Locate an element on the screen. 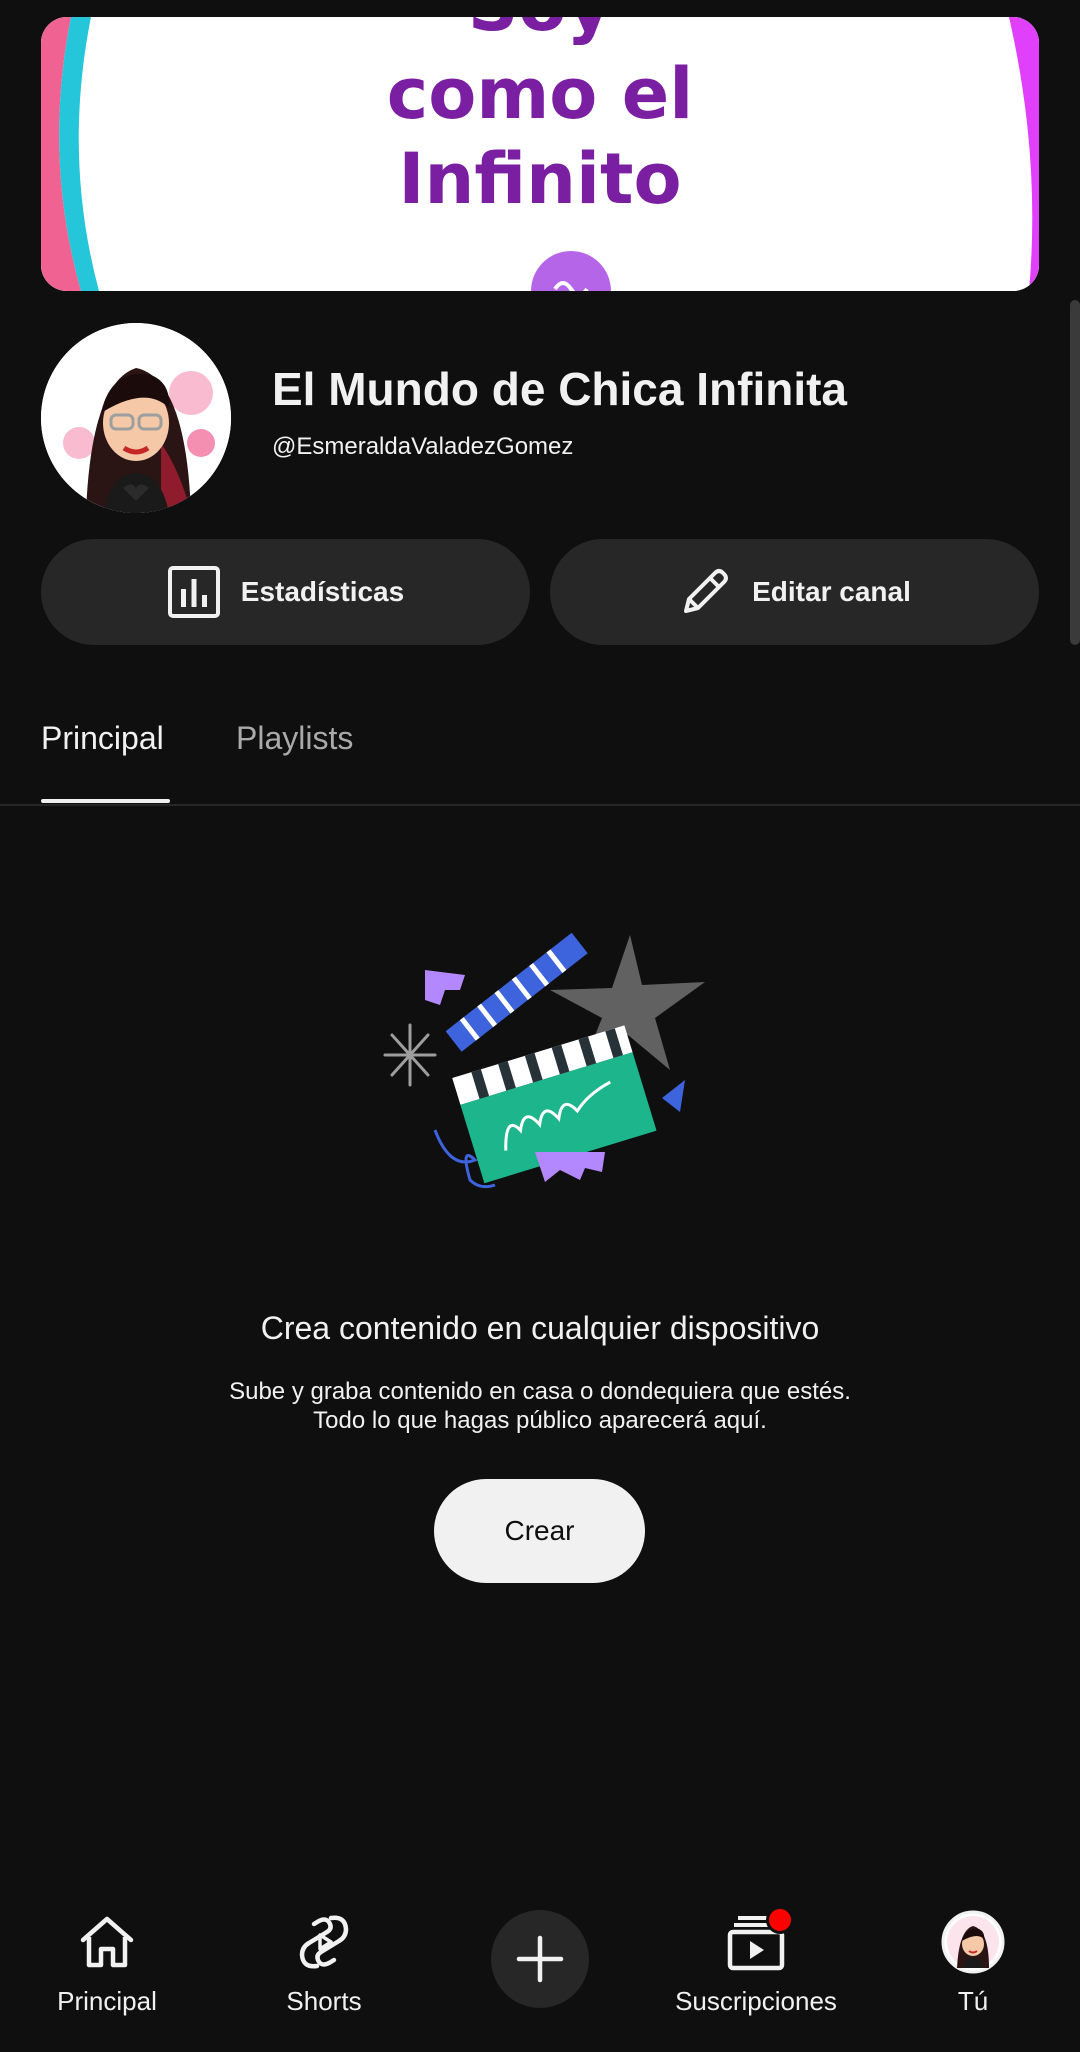 The height and width of the screenshot is (2052, 1080). edit-channel-button-label: Editar canal is located at coordinates (831, 591).